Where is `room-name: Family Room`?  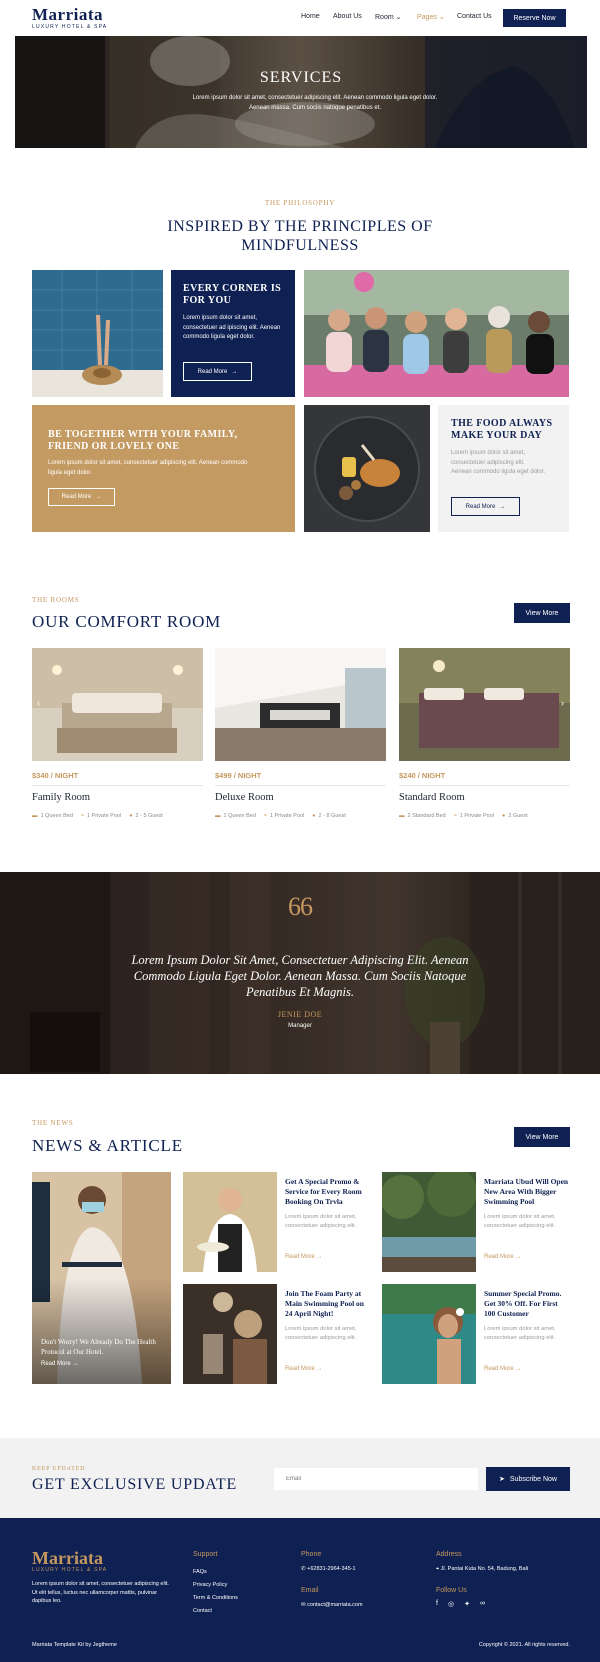
room-name: Family Room is located at coordinates (61, 797).